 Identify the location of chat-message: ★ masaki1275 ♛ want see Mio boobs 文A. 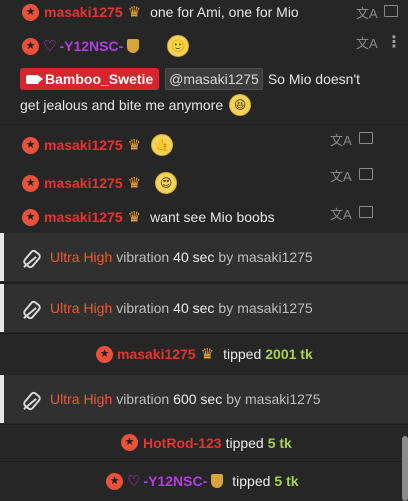
(204, 215).